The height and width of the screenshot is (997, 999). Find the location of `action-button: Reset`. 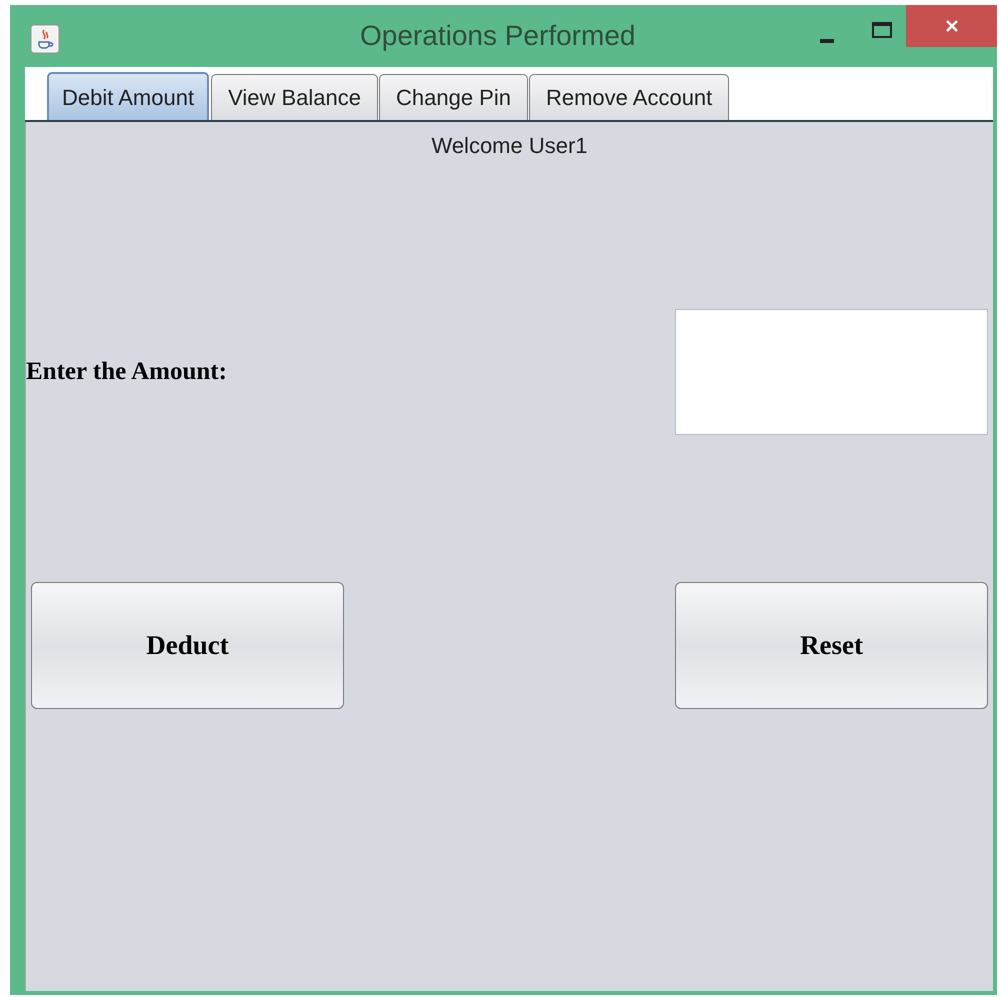

action-button: Reset is located at coordinates (831, 645).